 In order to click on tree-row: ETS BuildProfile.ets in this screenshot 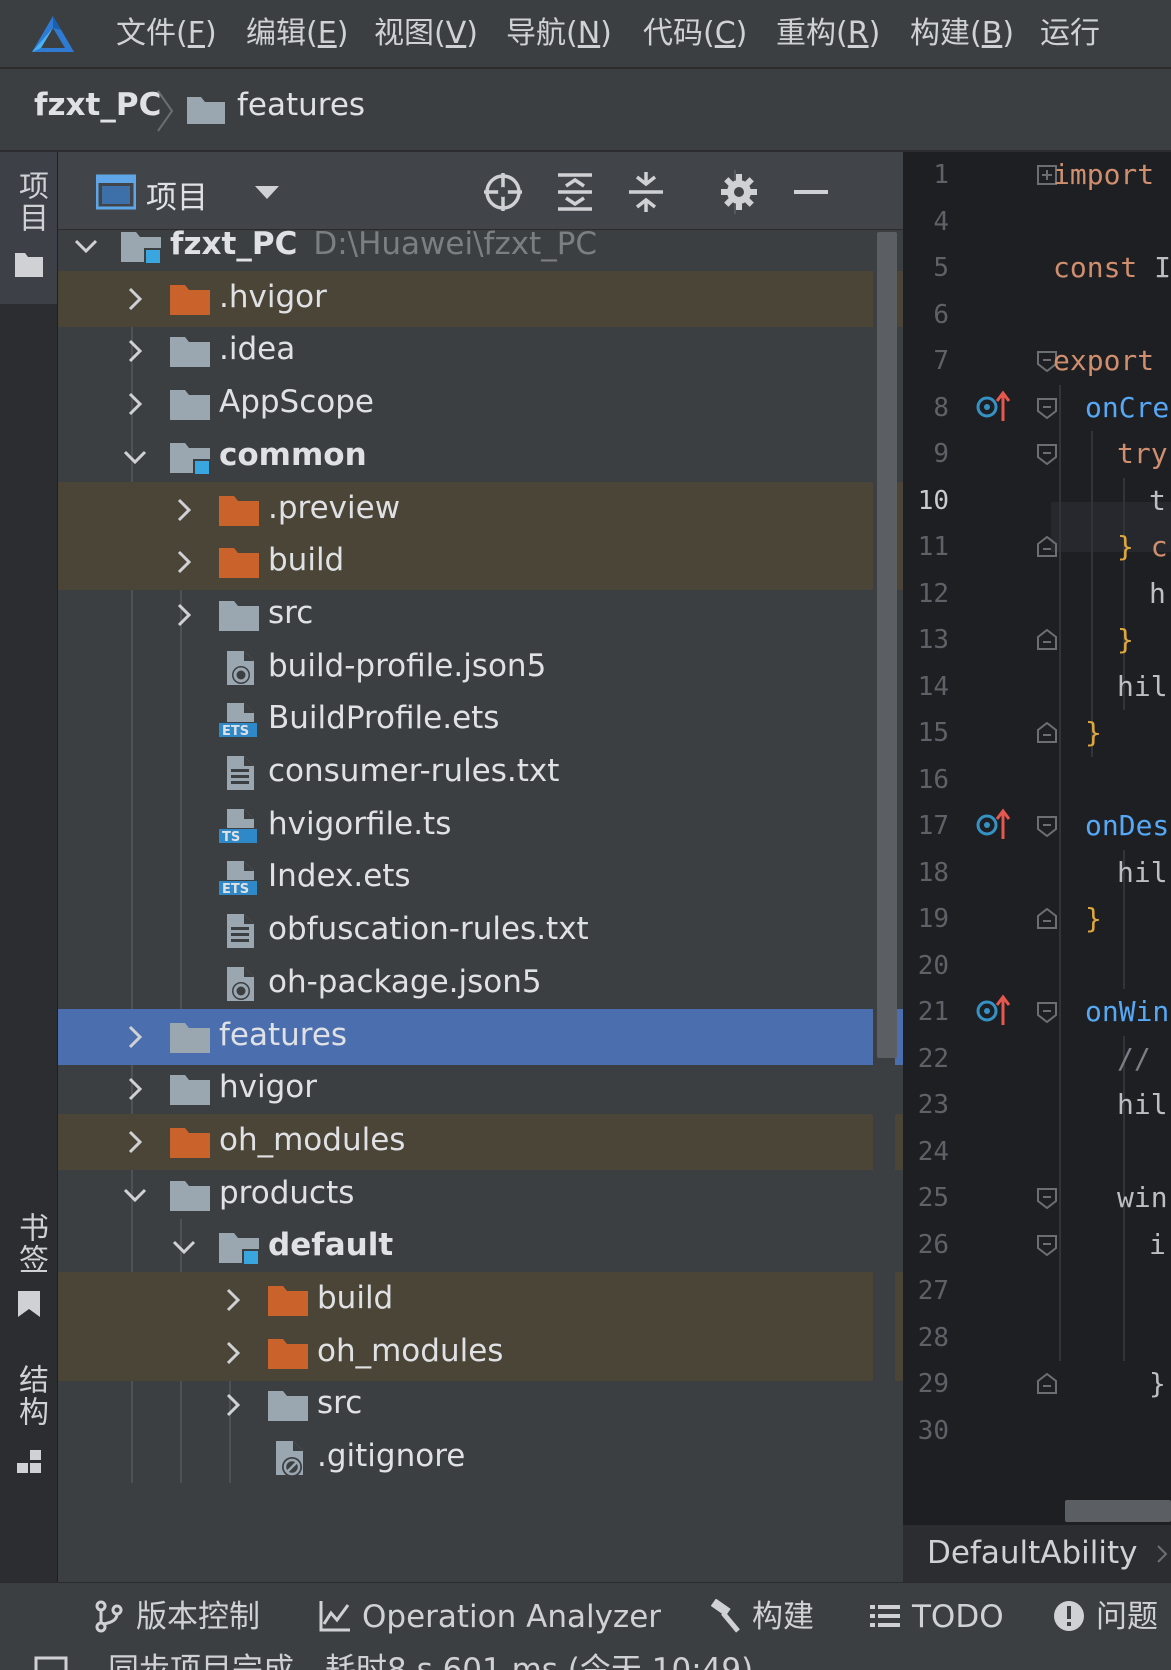, I will do `click(480, 720)`.